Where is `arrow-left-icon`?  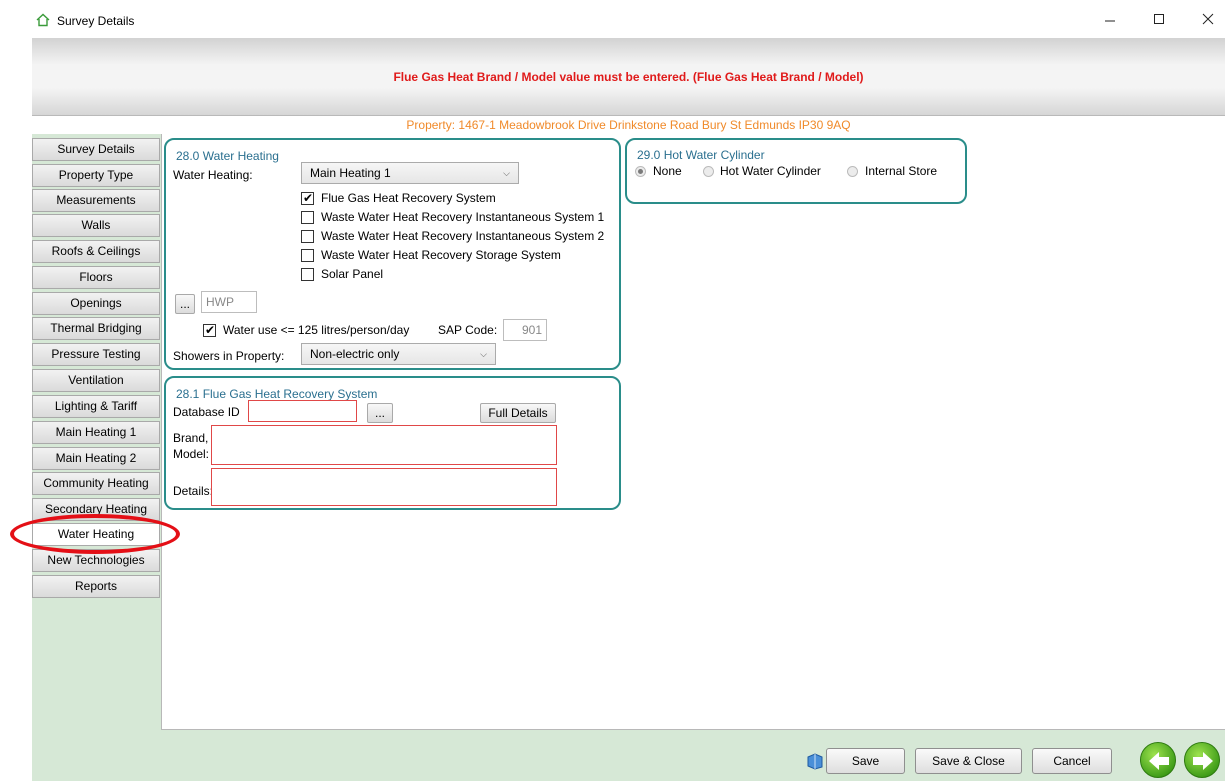
arrow-left-icon is located at coordinates (1159, 761).